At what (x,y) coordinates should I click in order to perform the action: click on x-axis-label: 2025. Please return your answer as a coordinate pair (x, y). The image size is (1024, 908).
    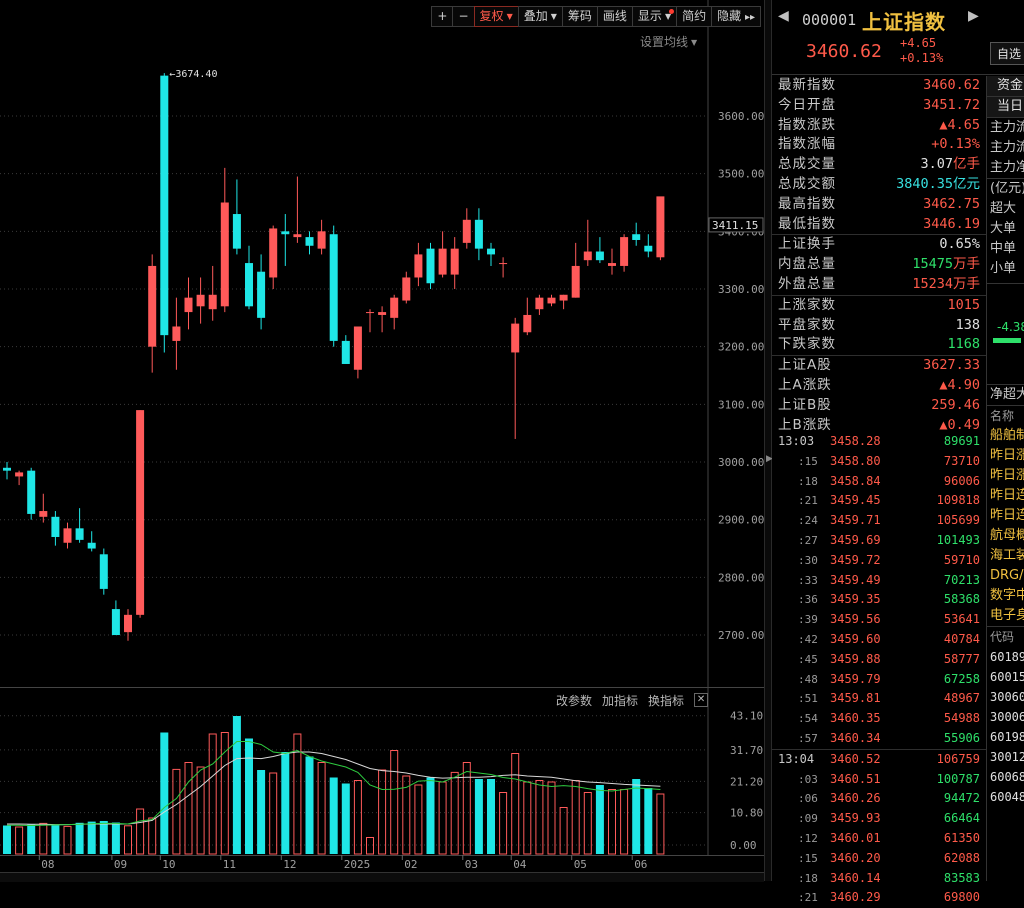
    Looking at the image, I should click on (357, 864).